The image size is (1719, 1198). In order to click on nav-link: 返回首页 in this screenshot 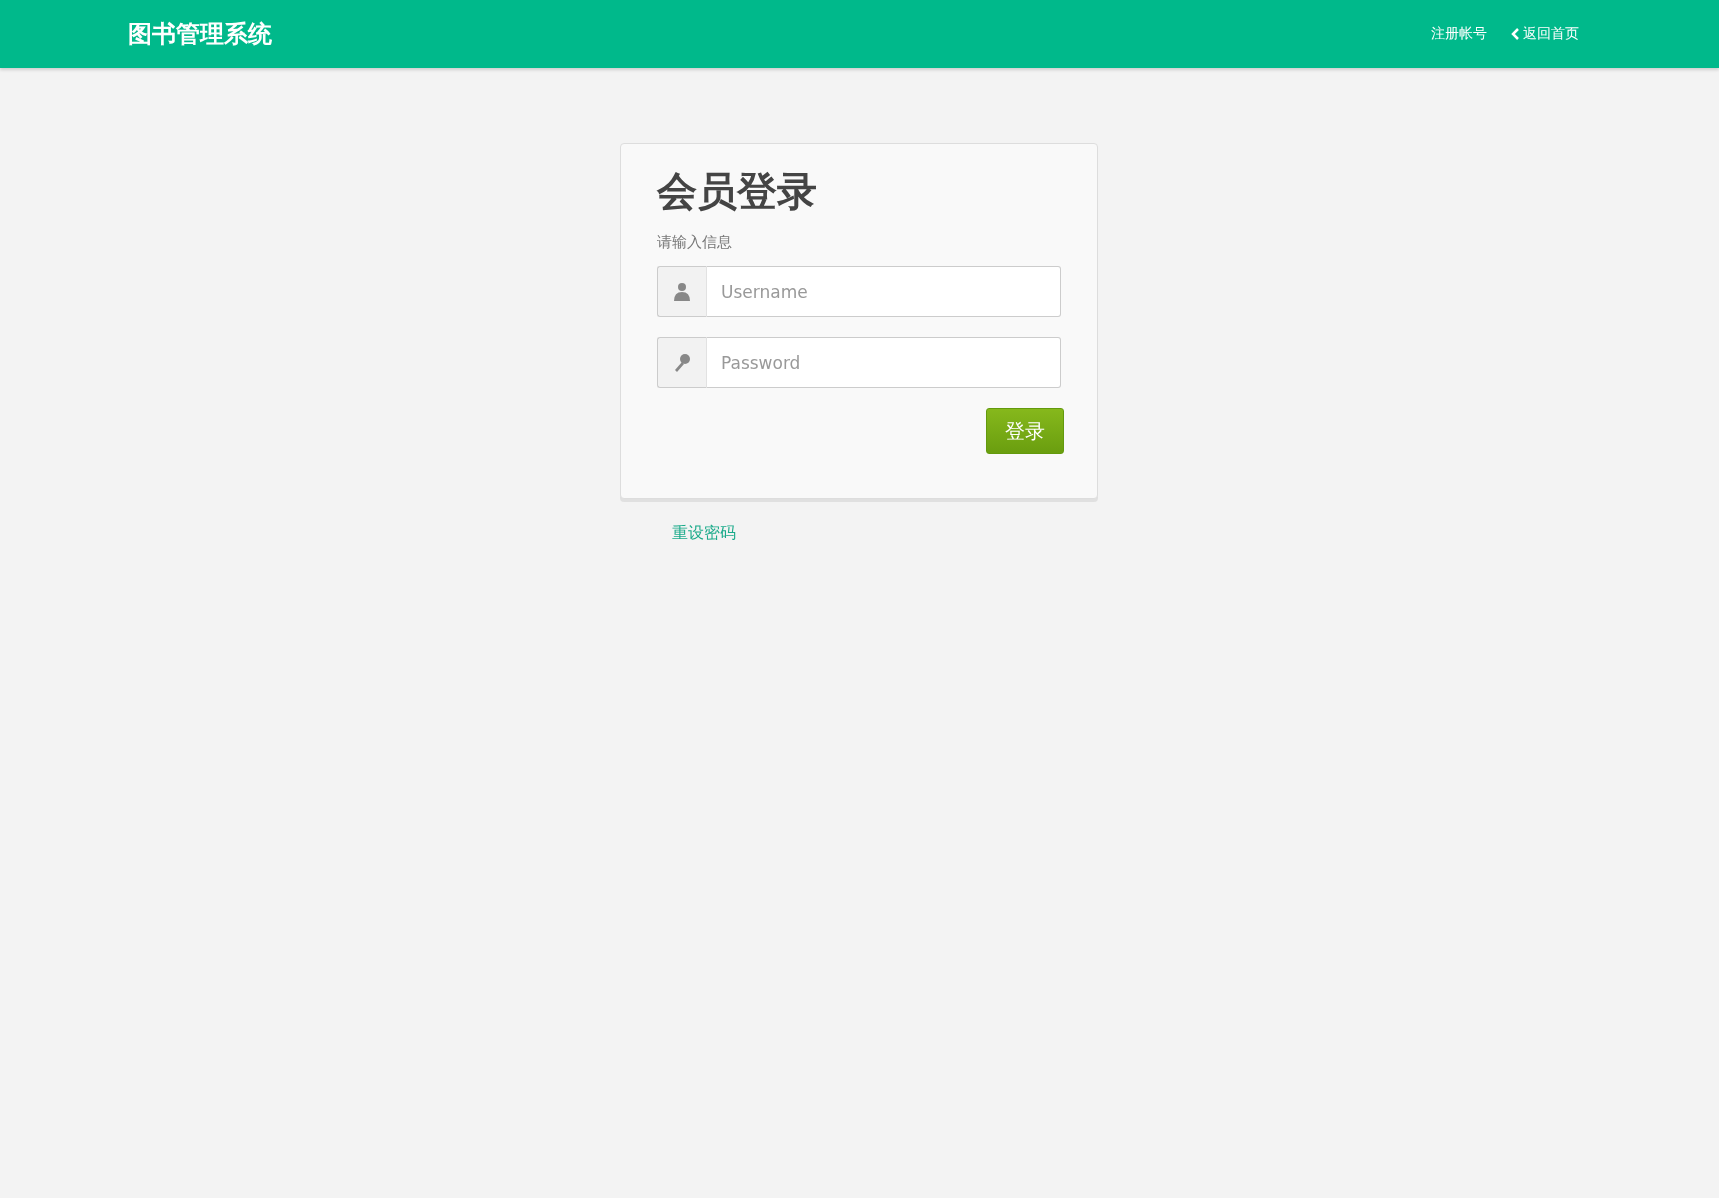, I will do `click(1545, 34)`.